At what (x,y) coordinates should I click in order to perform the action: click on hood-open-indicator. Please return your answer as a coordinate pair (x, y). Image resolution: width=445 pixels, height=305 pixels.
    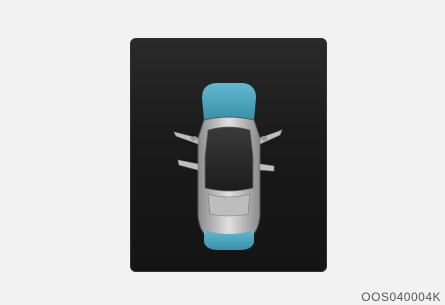
    Looking at the image, I should click on (229, 101).